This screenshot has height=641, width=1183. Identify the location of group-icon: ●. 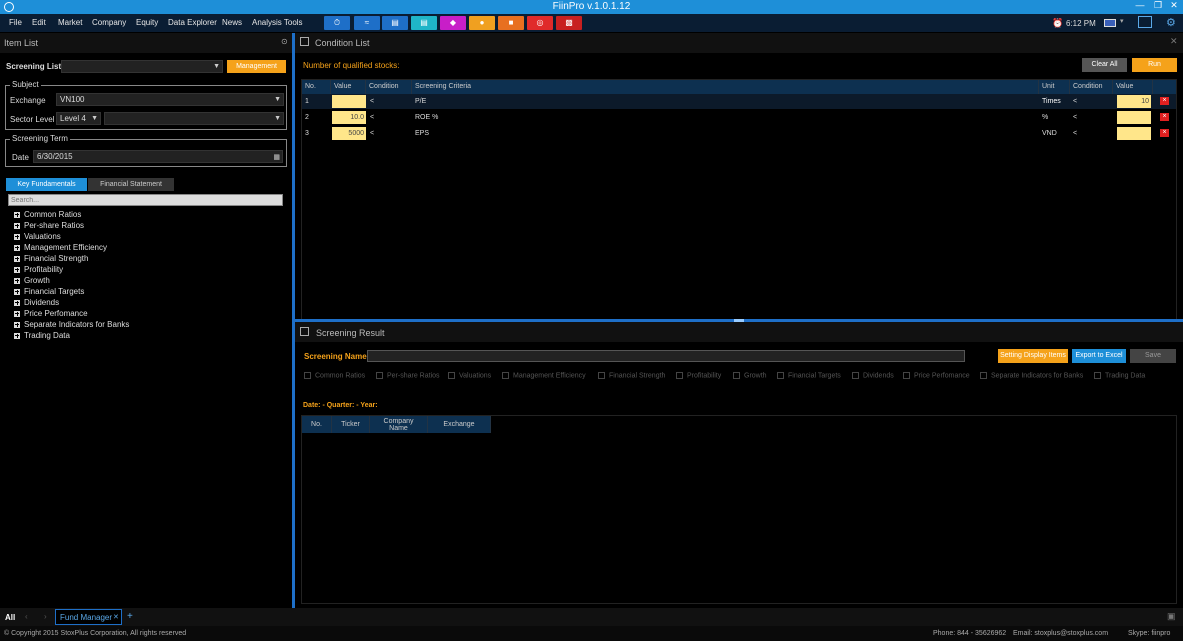
(482, 23).